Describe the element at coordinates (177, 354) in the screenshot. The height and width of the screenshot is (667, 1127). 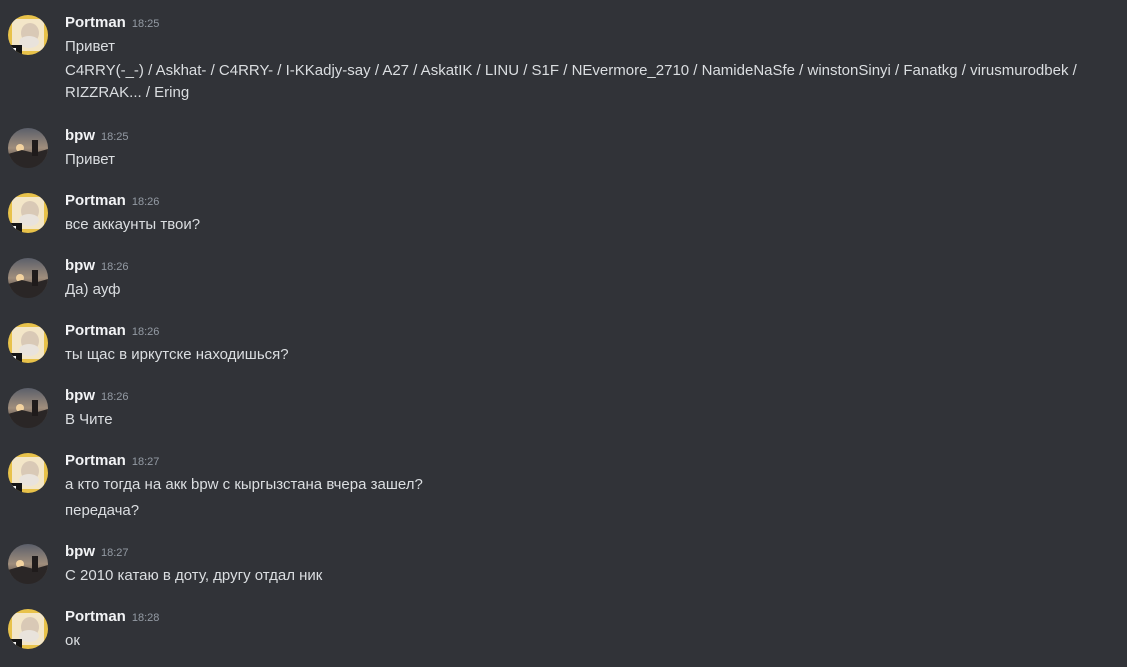
I see `message-text: ты щас в иркутске находишься?` at that location.